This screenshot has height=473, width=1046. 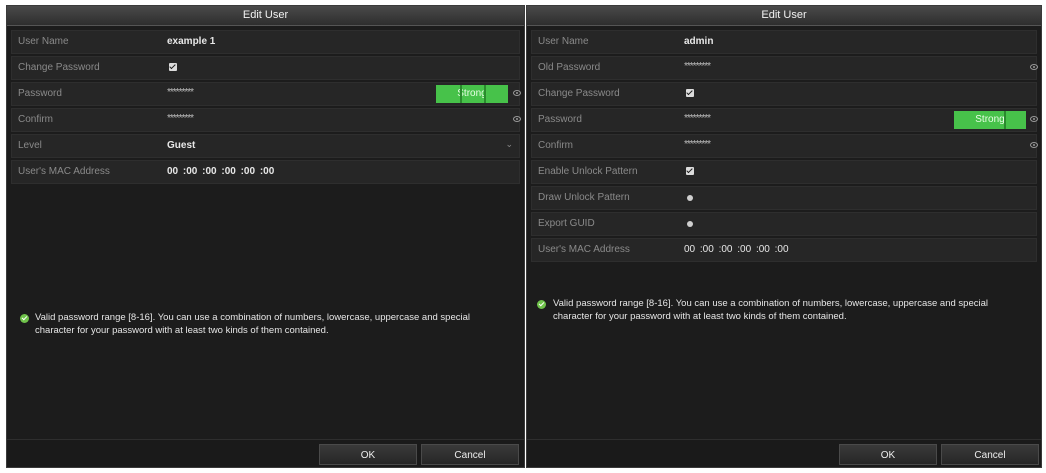 What do you see at coordinates (784, 172) in the screenshot?
I see `enable-unlock-pattern-row: Enable Unlock Pattern` at bounding box center [784, 172].